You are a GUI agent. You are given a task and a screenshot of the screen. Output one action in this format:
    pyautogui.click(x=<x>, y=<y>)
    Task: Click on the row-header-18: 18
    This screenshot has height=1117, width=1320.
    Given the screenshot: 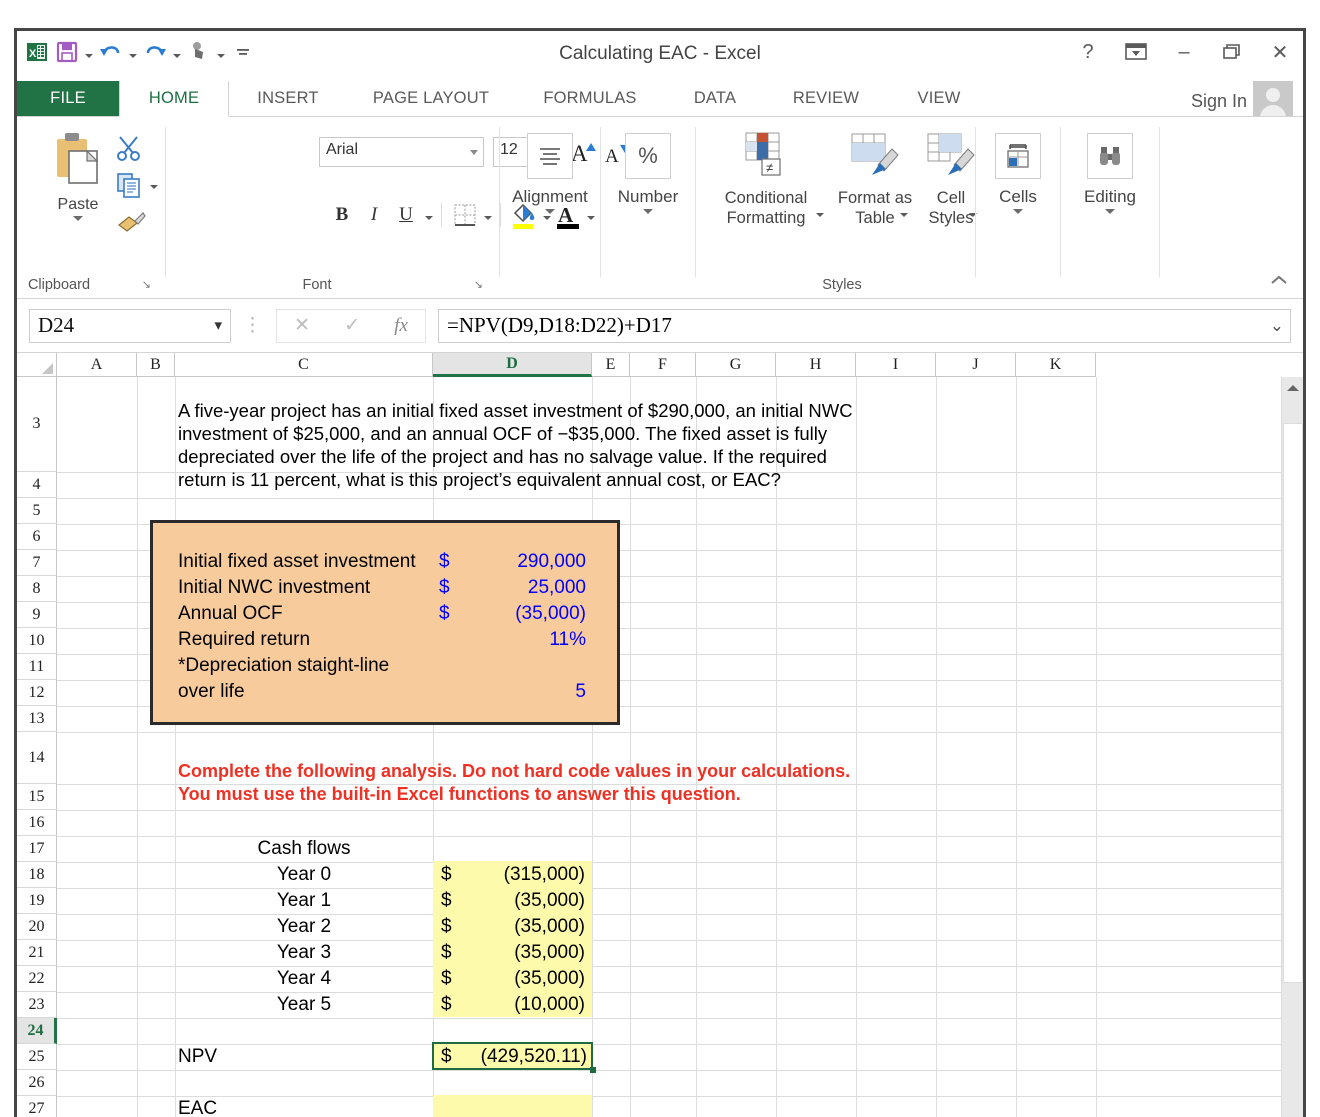 What is the action you would take?
    pyautogui.click(x=37, y=875)
    